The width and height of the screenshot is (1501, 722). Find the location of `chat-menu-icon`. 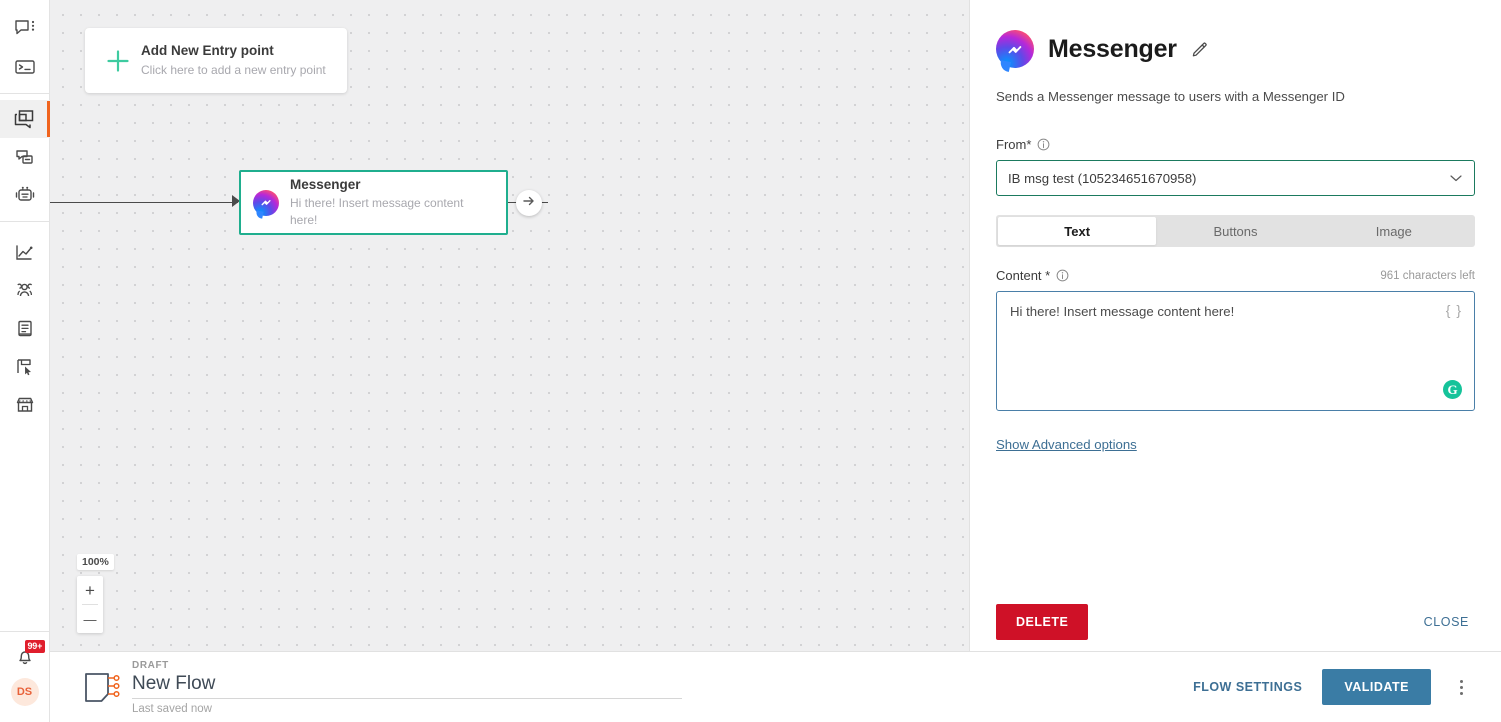

chat-menu-icon is located at coordinates (25, 29).